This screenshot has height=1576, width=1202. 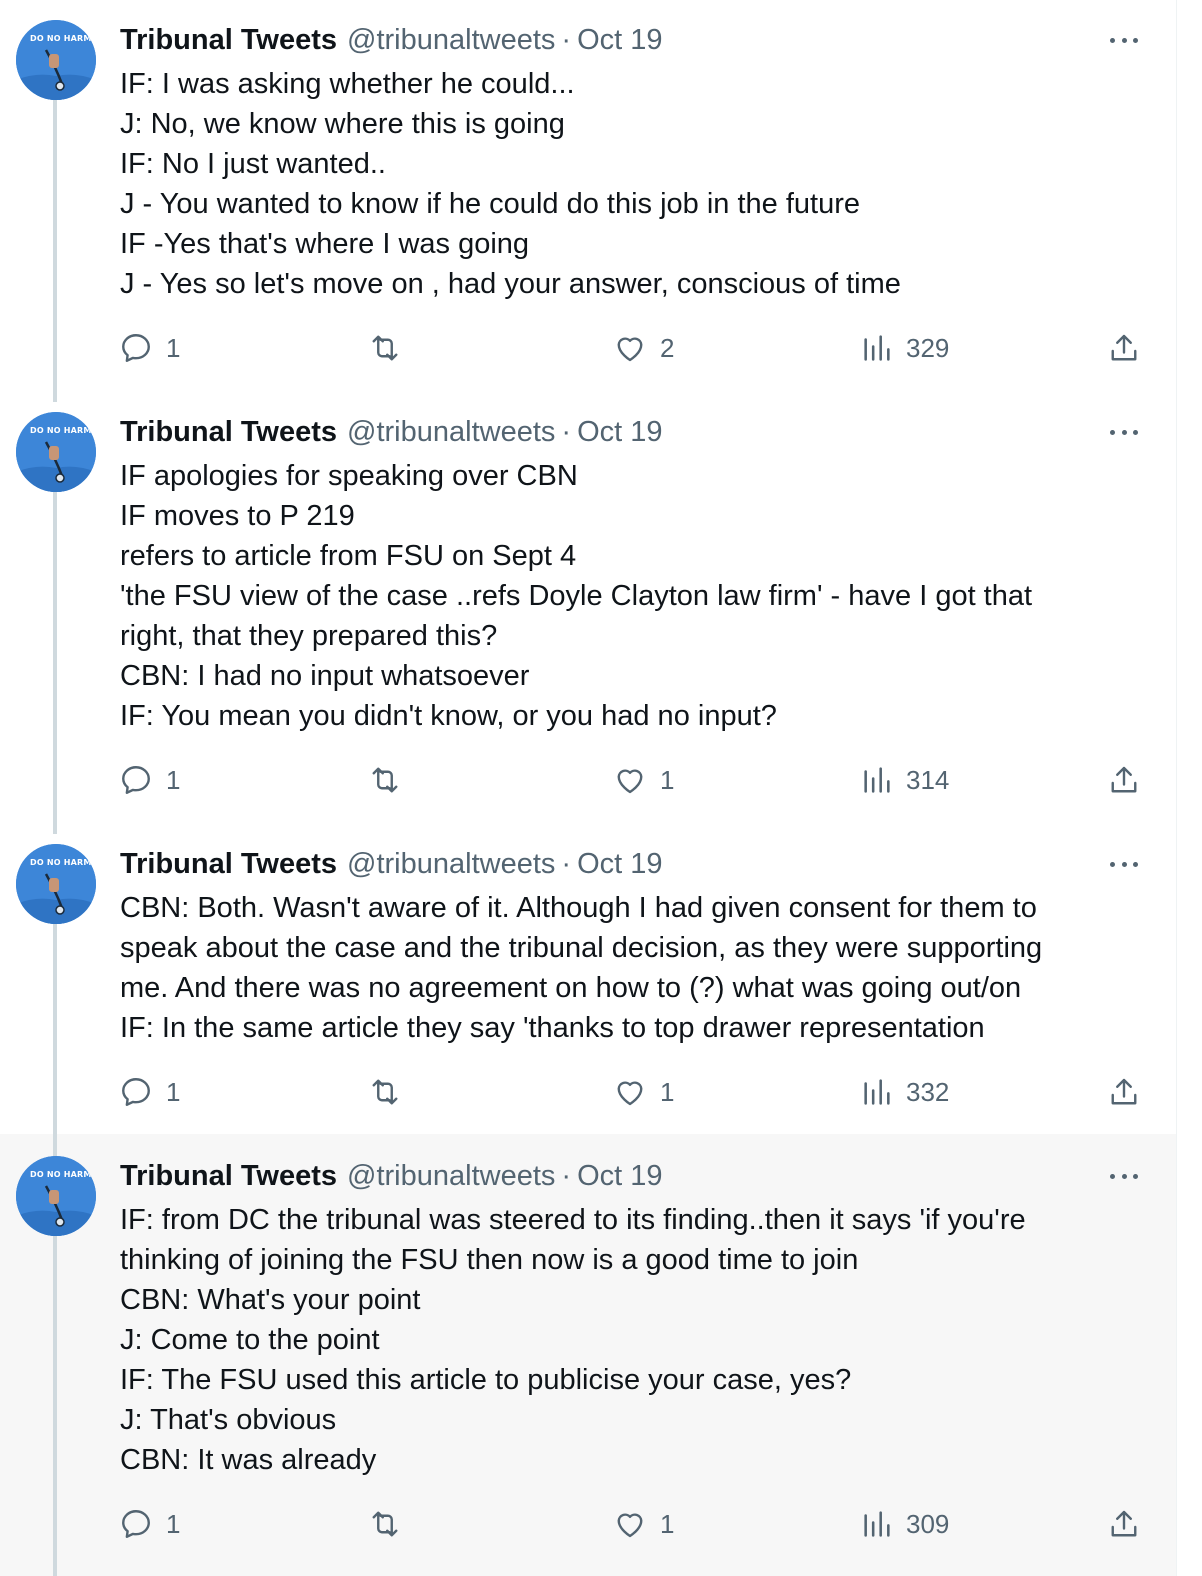 I want to click on tweet-line: right, that they prepared this?, so click(x=309, y=636).